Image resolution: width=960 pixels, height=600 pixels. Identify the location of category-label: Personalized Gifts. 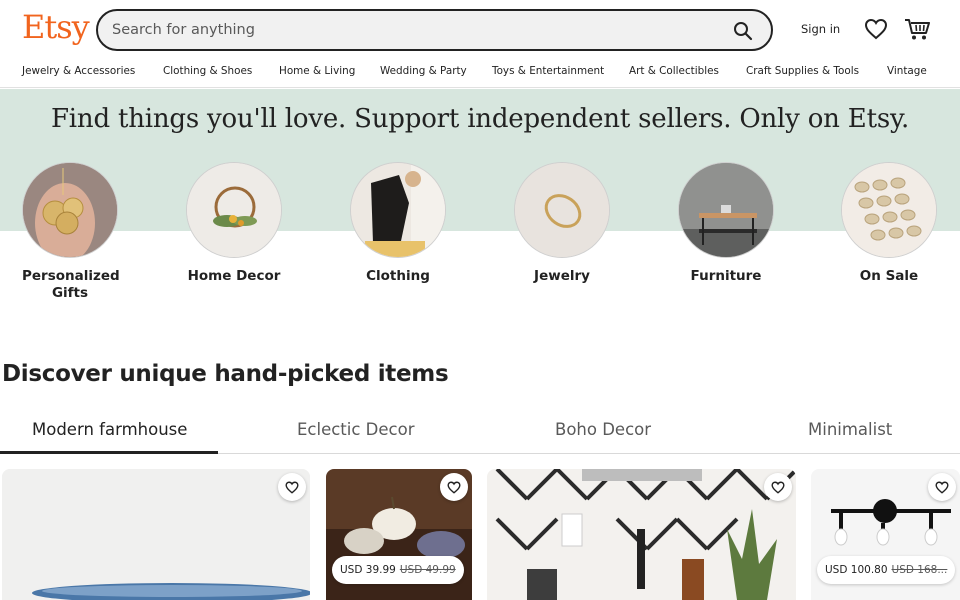
(71, 284).